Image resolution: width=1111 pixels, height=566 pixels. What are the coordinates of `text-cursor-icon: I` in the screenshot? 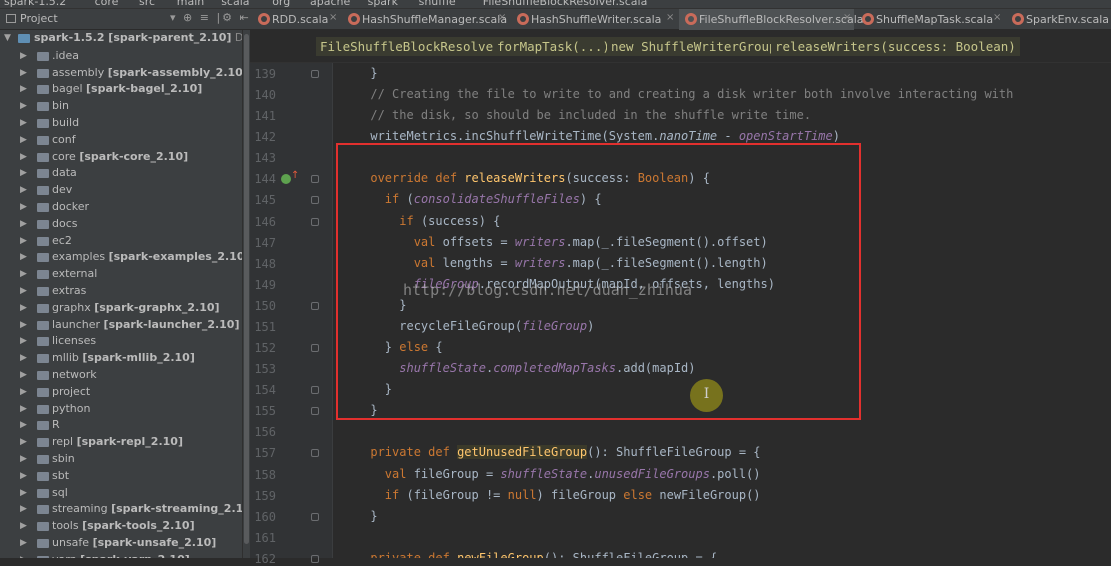 It's located at (706, 394).